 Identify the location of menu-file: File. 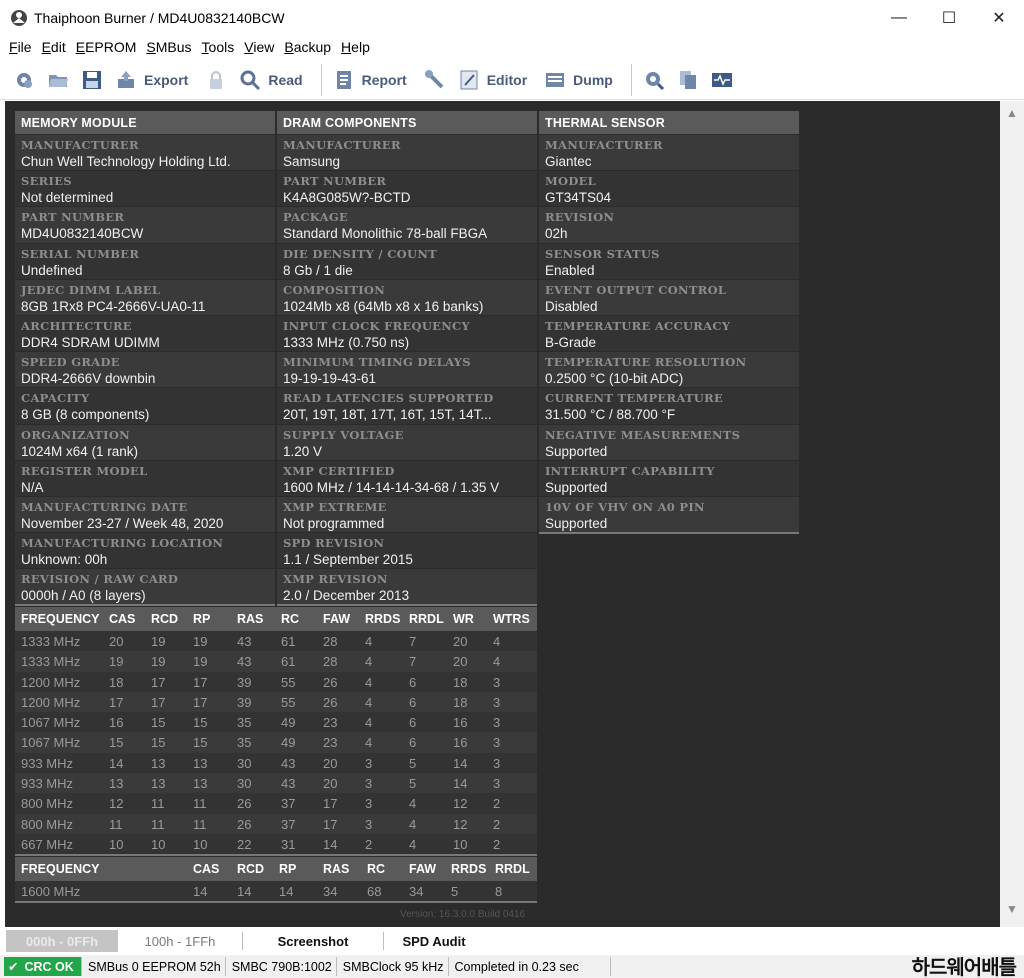
(20, 47).